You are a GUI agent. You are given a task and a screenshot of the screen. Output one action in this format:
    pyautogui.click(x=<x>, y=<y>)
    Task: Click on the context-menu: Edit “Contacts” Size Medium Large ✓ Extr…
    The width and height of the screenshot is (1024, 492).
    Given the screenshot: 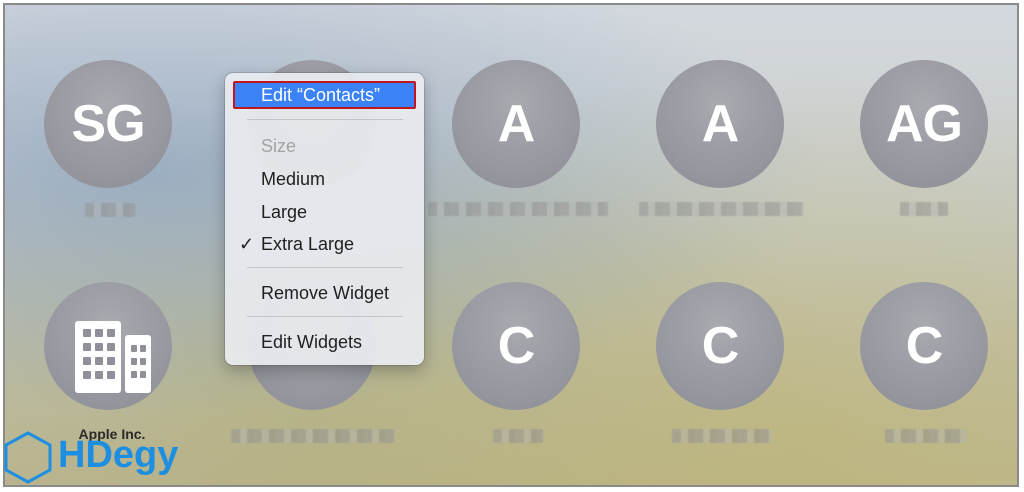 What is the action you would take?
    pyautogui.click(x=324, y=219)
    